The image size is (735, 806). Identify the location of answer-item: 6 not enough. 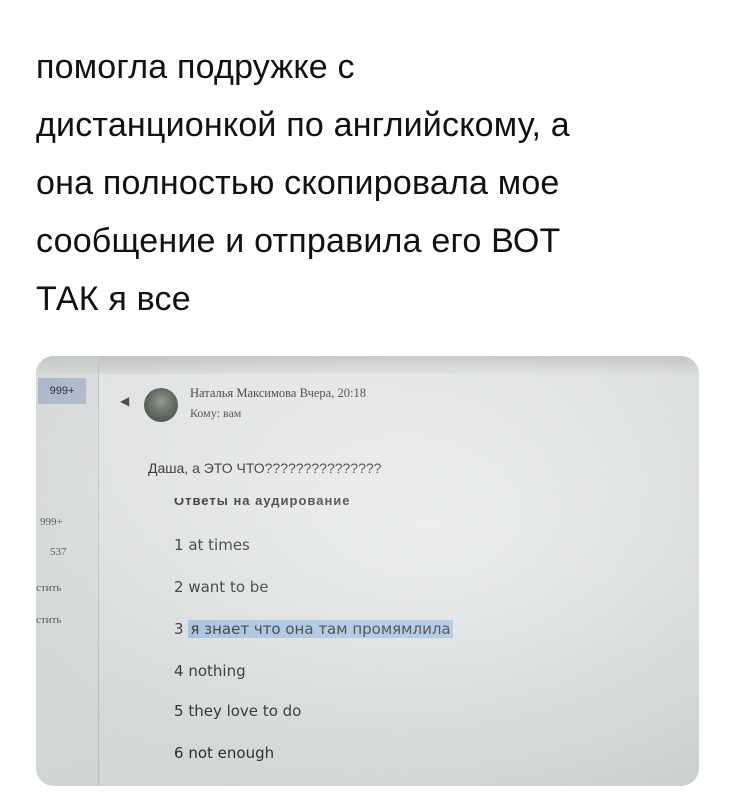
(224, 753).